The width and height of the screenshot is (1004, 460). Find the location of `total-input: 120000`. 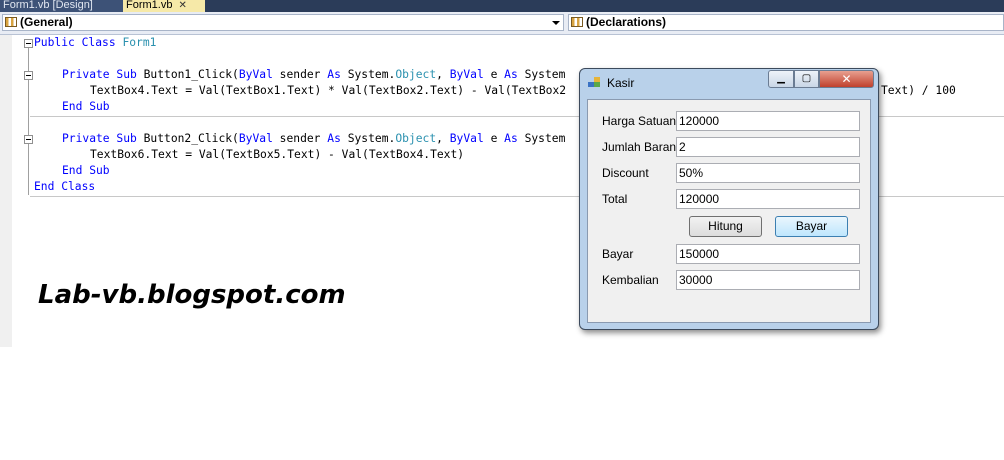

total-input: 120000 is located at coordinates (768, 199).